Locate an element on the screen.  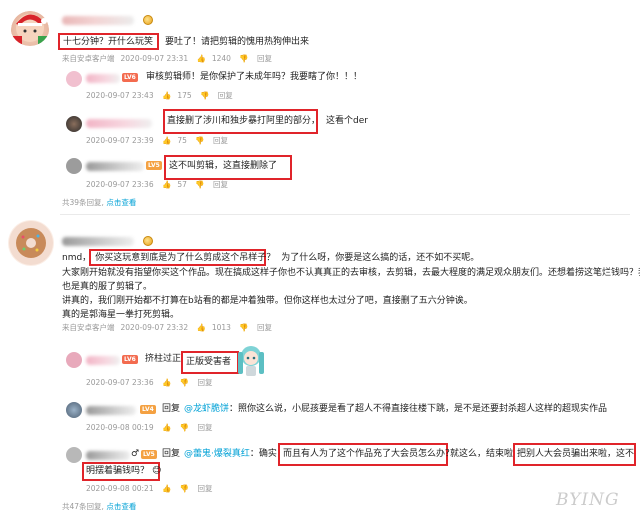
level-badge-icon: LV4 is located at coordinates (148, 409).